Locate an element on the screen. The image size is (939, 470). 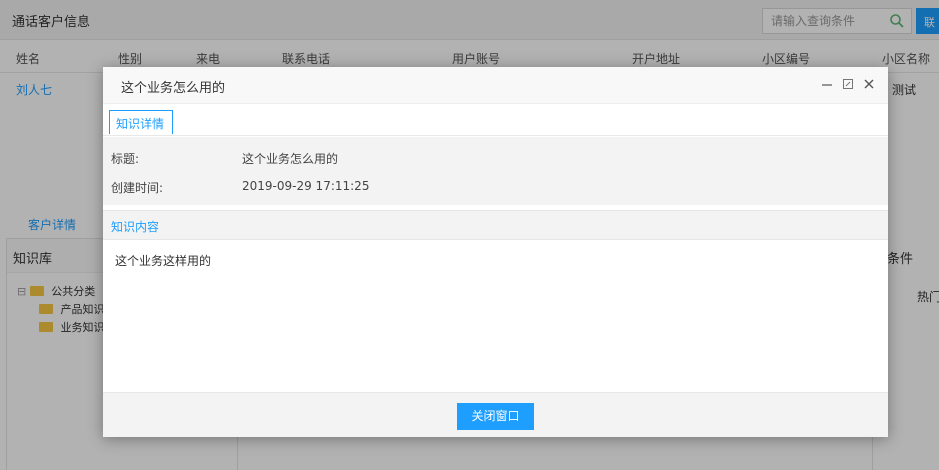
dialog-footer: 关闭窗口 is located at coordinates (495, 414).